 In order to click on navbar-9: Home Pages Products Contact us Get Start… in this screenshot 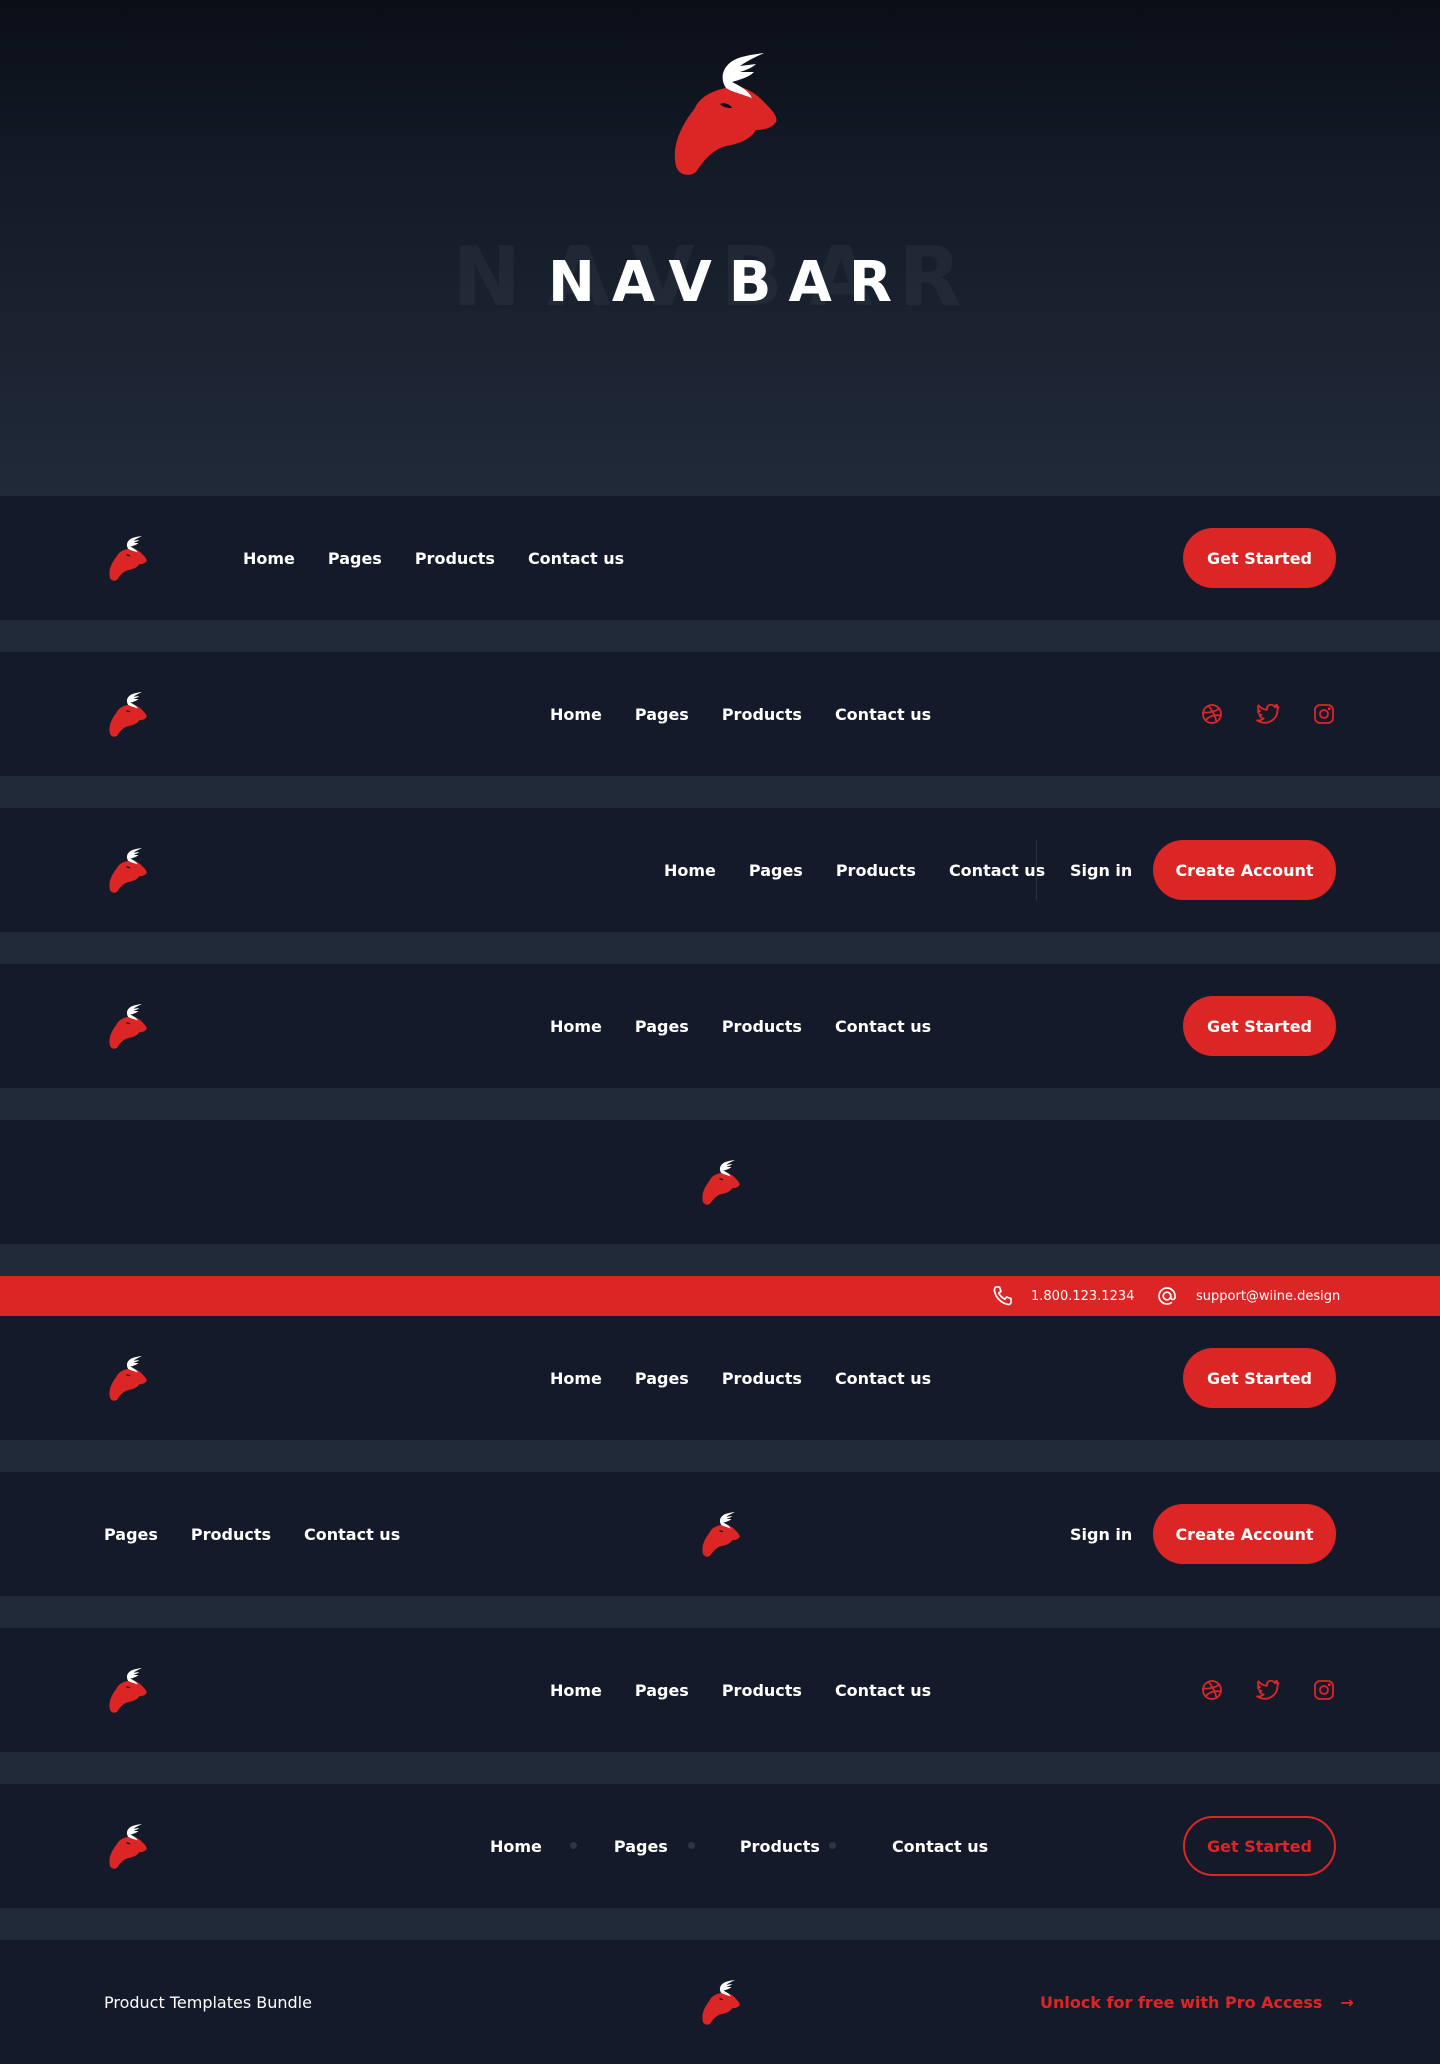, I will do `click(720, 1846)`.